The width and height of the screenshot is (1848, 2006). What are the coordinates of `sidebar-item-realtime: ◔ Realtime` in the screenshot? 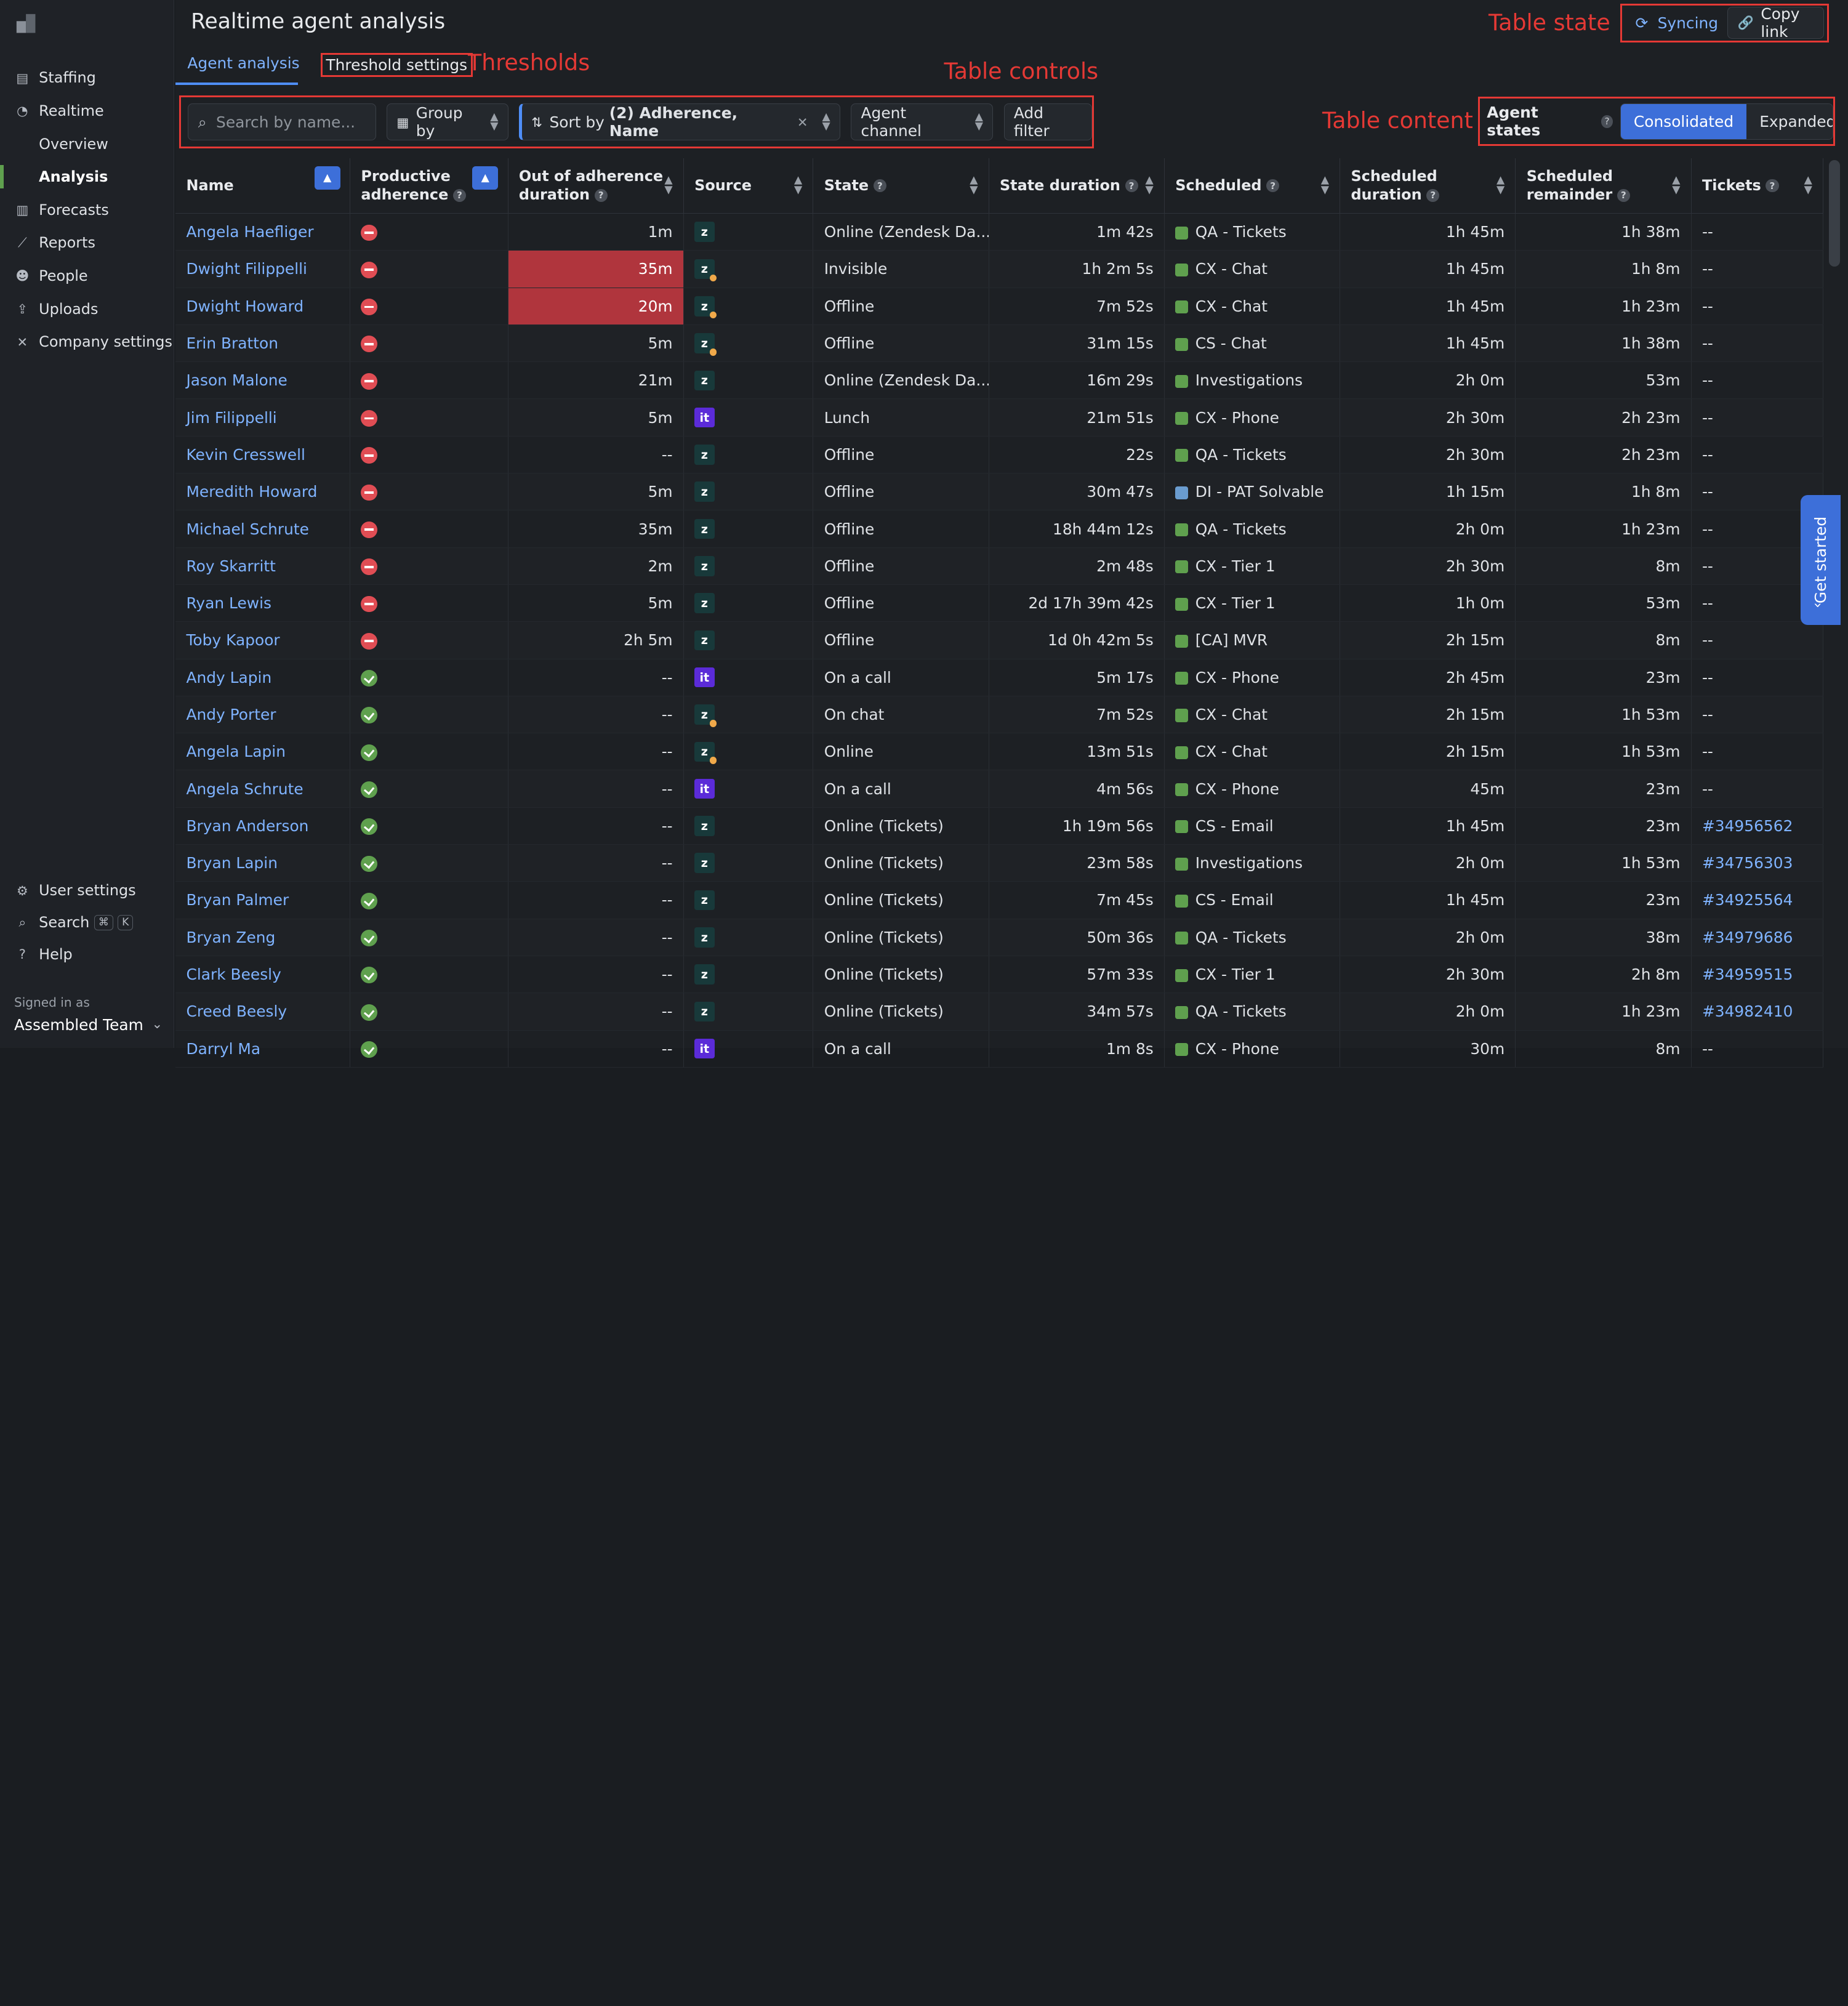 It's located at (87, 110).